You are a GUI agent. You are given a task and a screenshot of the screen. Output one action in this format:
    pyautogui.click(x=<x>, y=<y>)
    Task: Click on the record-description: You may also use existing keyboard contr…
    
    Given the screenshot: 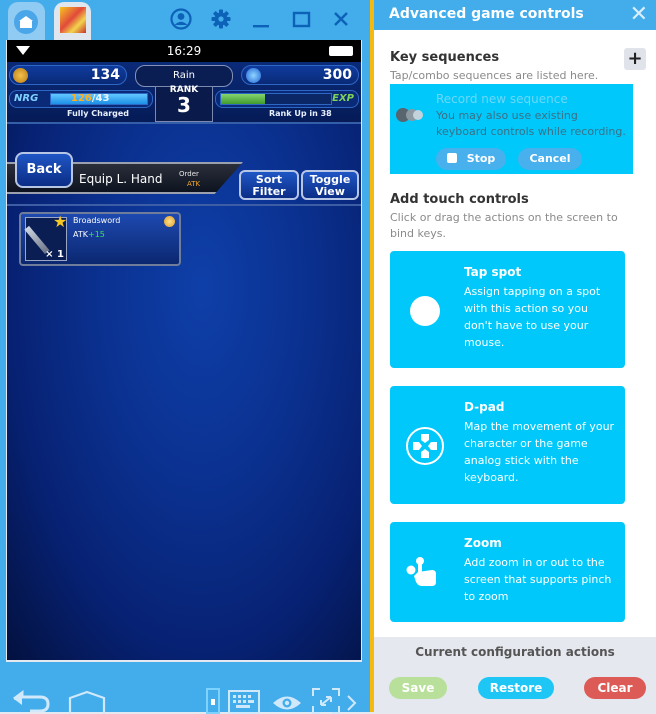 What is the action you would take?
    pyautogui.click(x=531, y=123)
    